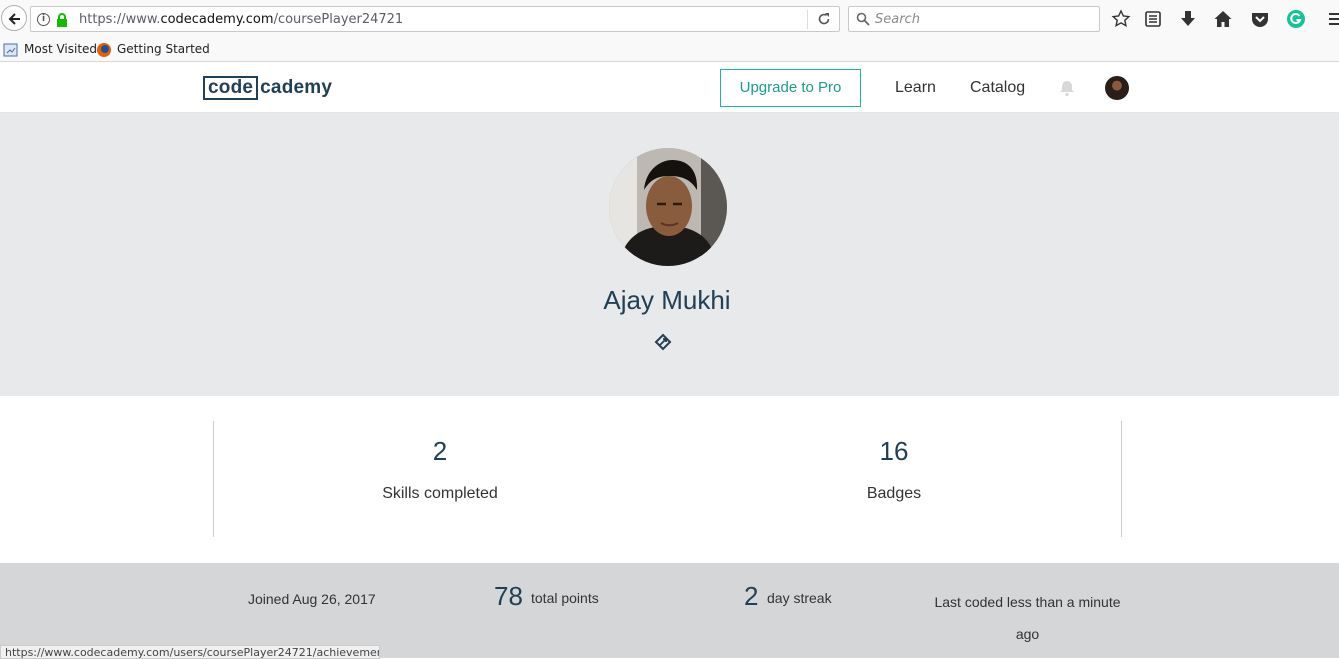  What do you see at coordinates (10, 50) in the screenshot?
I see `folder-icon` at bounding box center [10, 50].